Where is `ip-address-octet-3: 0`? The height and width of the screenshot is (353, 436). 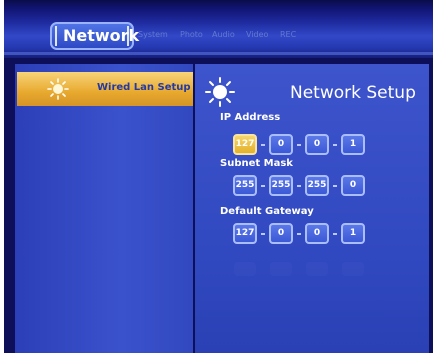
ip-address-octet-3: 0 is located at coordinates (317, 144).